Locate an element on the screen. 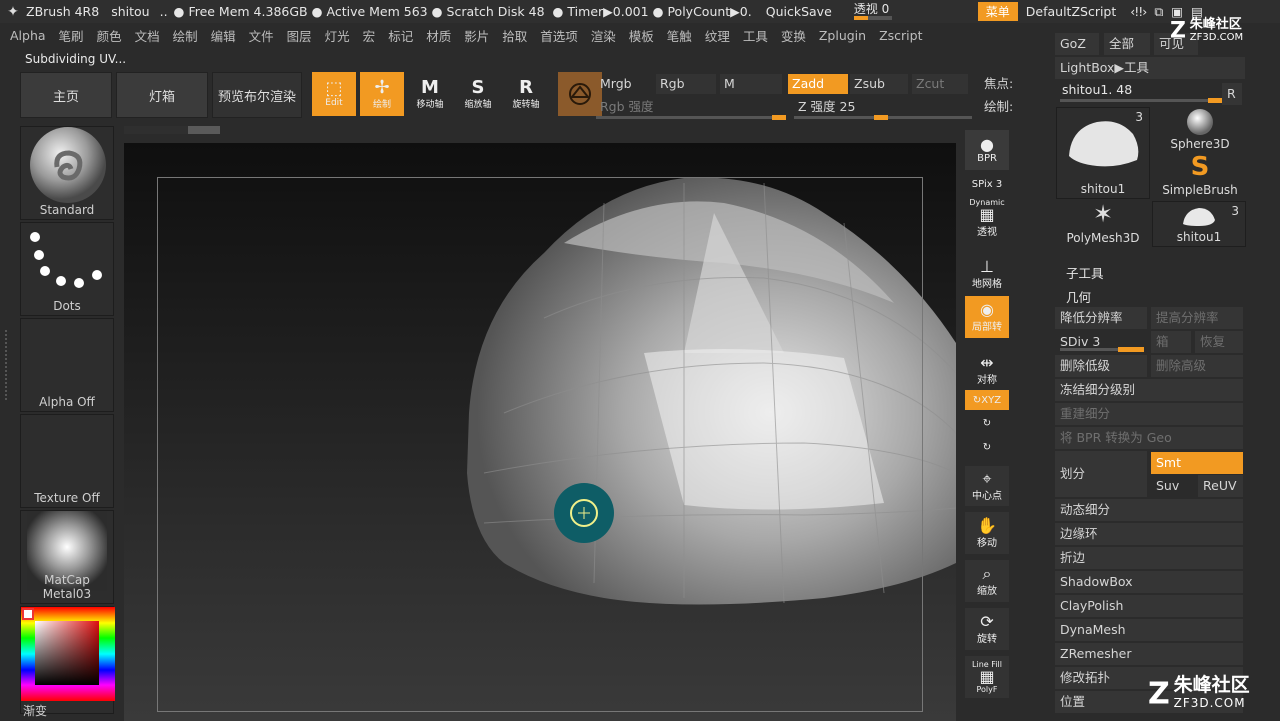  scale-mode-button: S 缩放轴 is located at coordinates (478, 94).